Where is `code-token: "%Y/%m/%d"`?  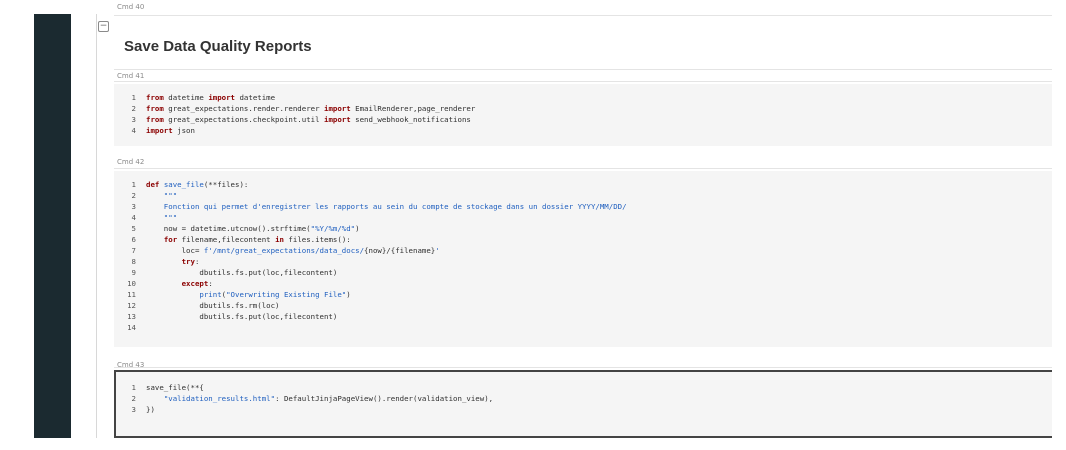 code-token: "%Y/%m/%d" is located at coordinates (333, 228).